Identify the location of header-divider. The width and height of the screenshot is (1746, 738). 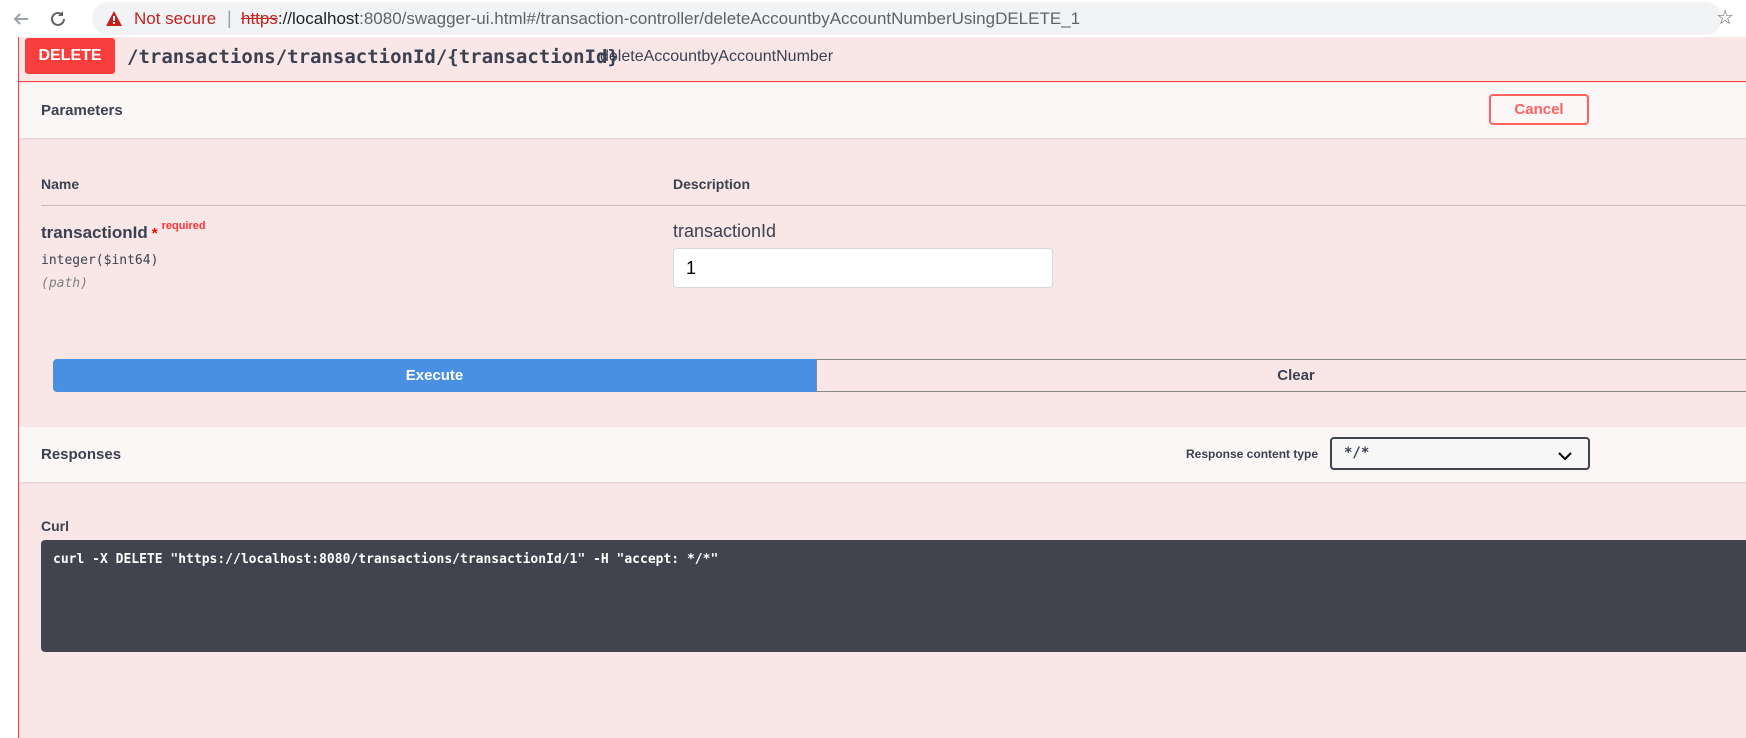
(893, 205).